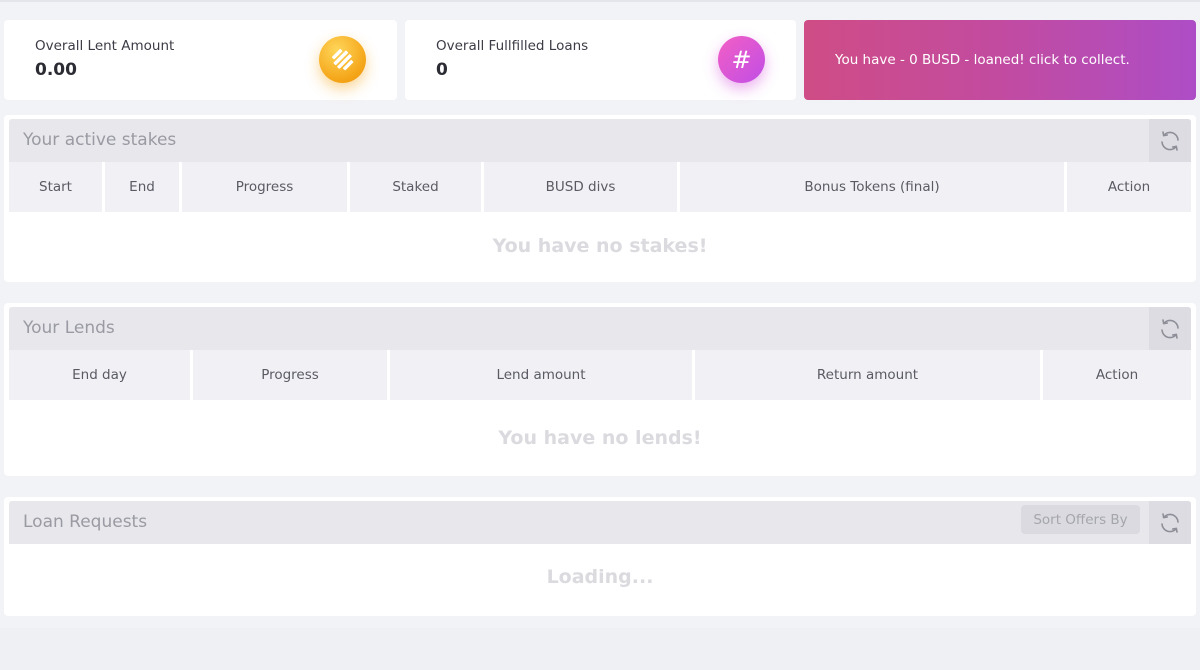 The width and height of the screenshot is (1200, 670). What do you see at coordinates (600, 60) in the screenshot?
I see `overall-loans-card: Overall Fullfilled Loans 0 #` at bounding box center [600, 60].